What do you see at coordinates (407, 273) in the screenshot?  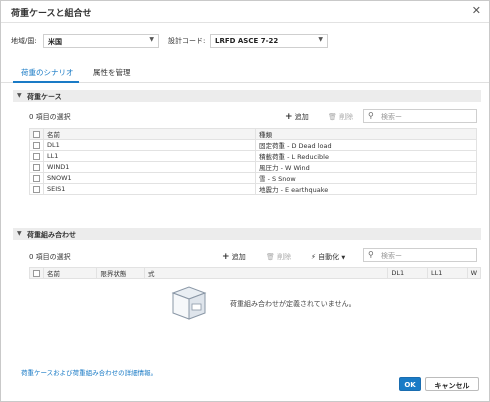 I see `column-header-dl1: DL1` at bounding box center [407, 273].